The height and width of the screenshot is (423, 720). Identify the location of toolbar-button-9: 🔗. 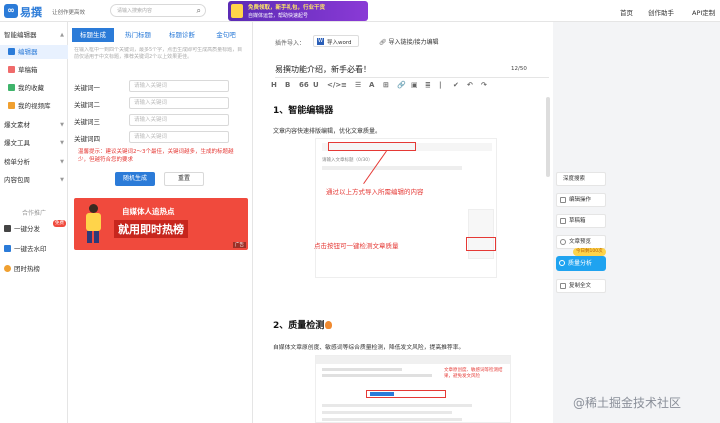
(401, 85).